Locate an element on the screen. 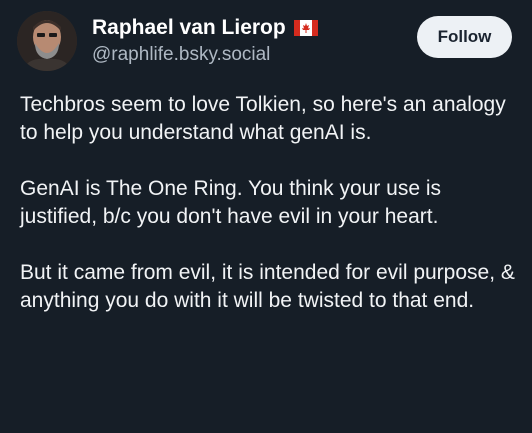  author-display-name: Raphael van Lierop is located at coordinates (189, 28).